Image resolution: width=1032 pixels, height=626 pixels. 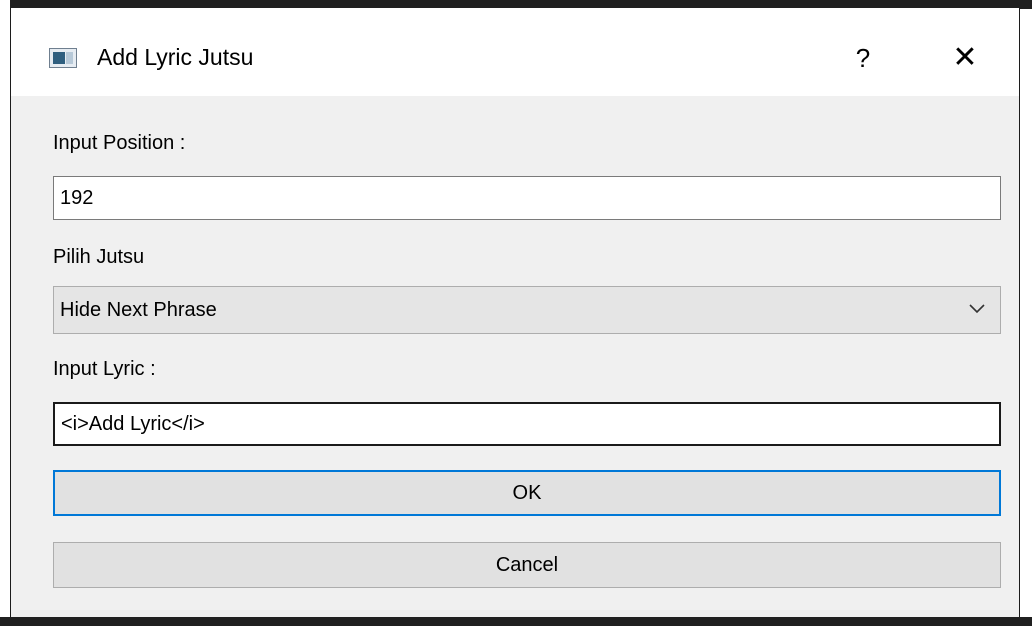 What do you see at coordinates (119, 143) in the screenshot?
I see `position-label: Input Position :` at bounding box center [119, 143].